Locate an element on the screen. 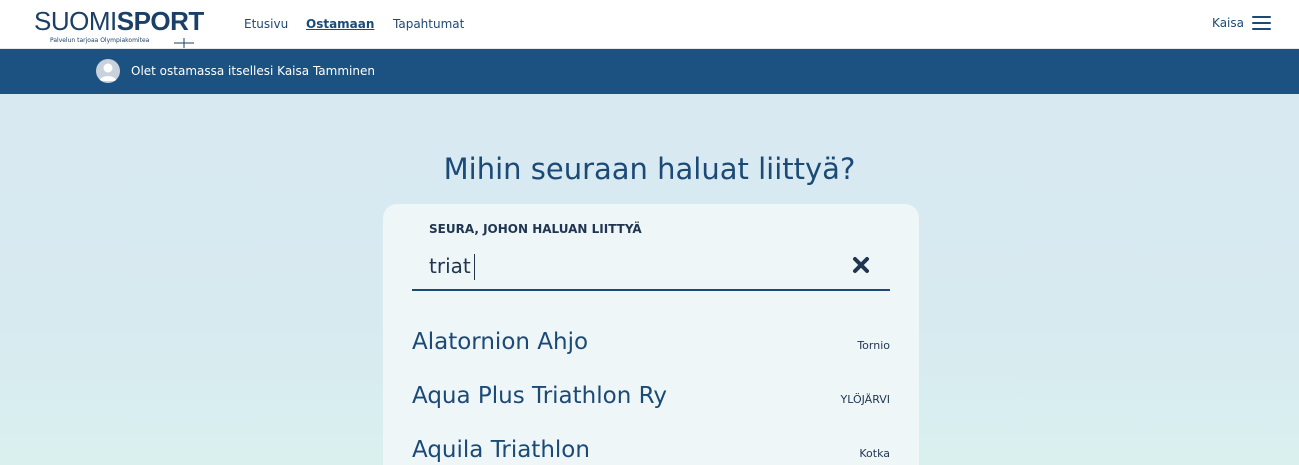  search-field-label: SEURA, JOHON HALUAN LIITTYÄ is located at coordinates (535, 229).